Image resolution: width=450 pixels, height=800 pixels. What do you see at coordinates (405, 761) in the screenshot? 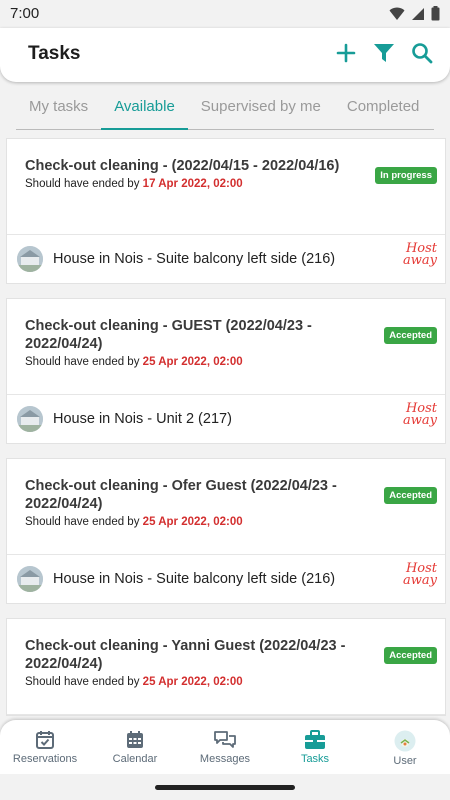
I see `nav-label: User` at bounding box center [405, 761].